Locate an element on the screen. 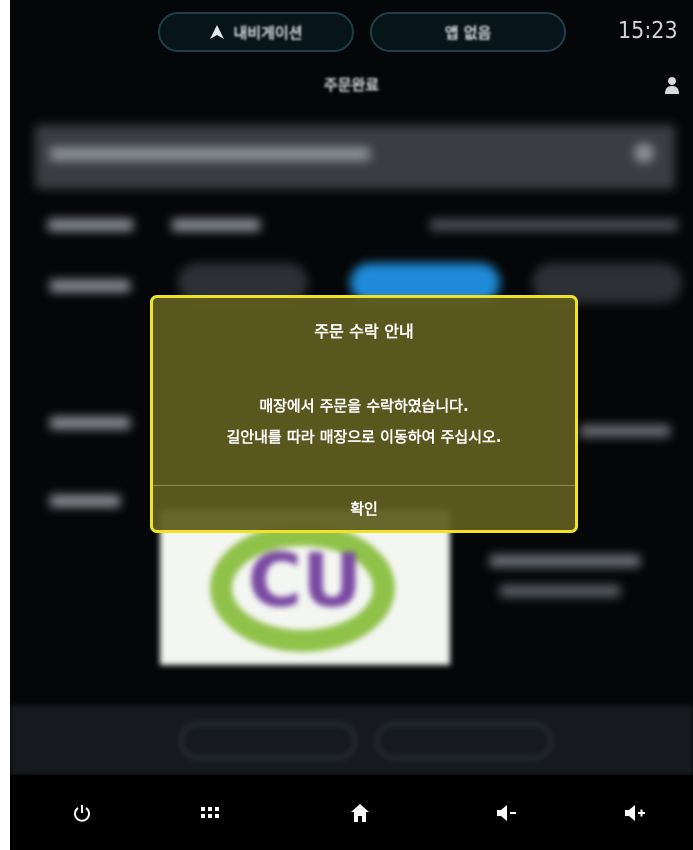 The image size is (693, 850). app-shortcut-button: 앱 없음 is located at coordinates (468, 32).